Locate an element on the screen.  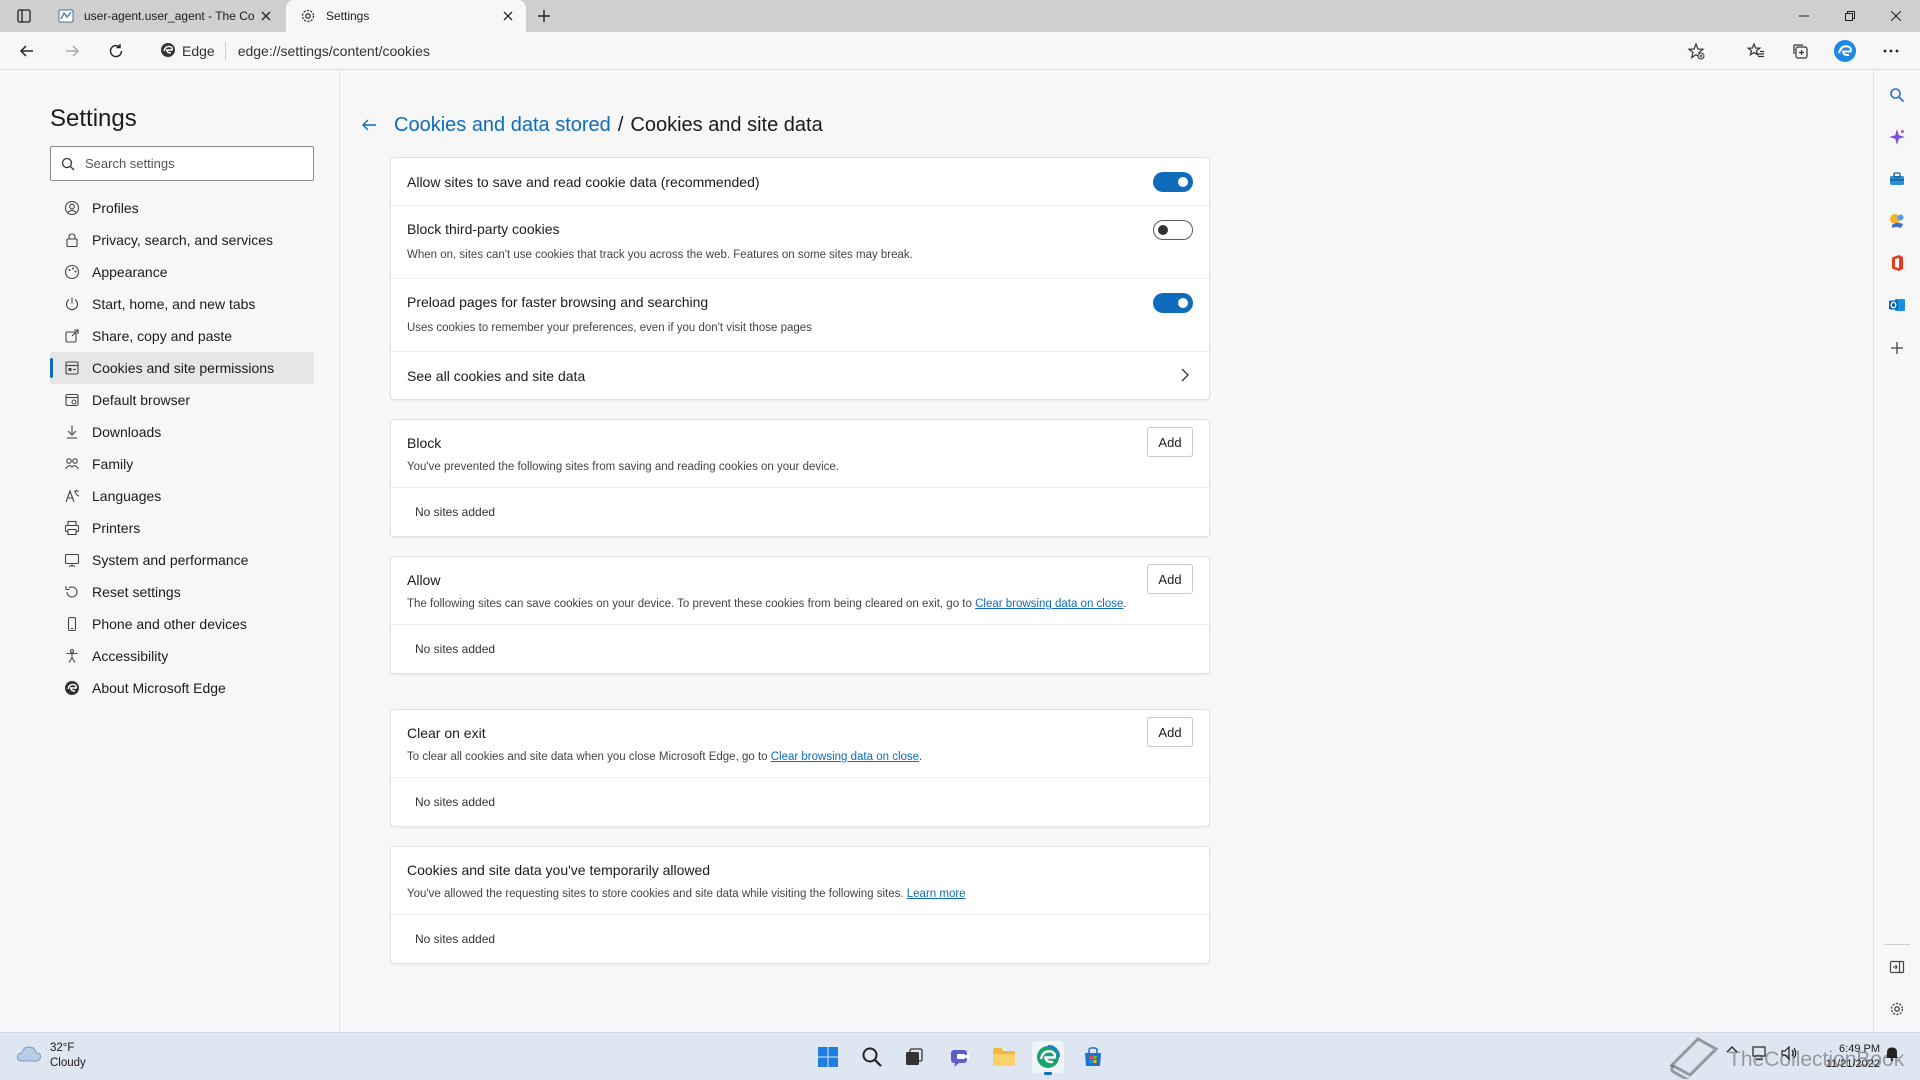
allow-clear-browsing-link: Clear browsing data on close is located at coordinates (1049, 604).